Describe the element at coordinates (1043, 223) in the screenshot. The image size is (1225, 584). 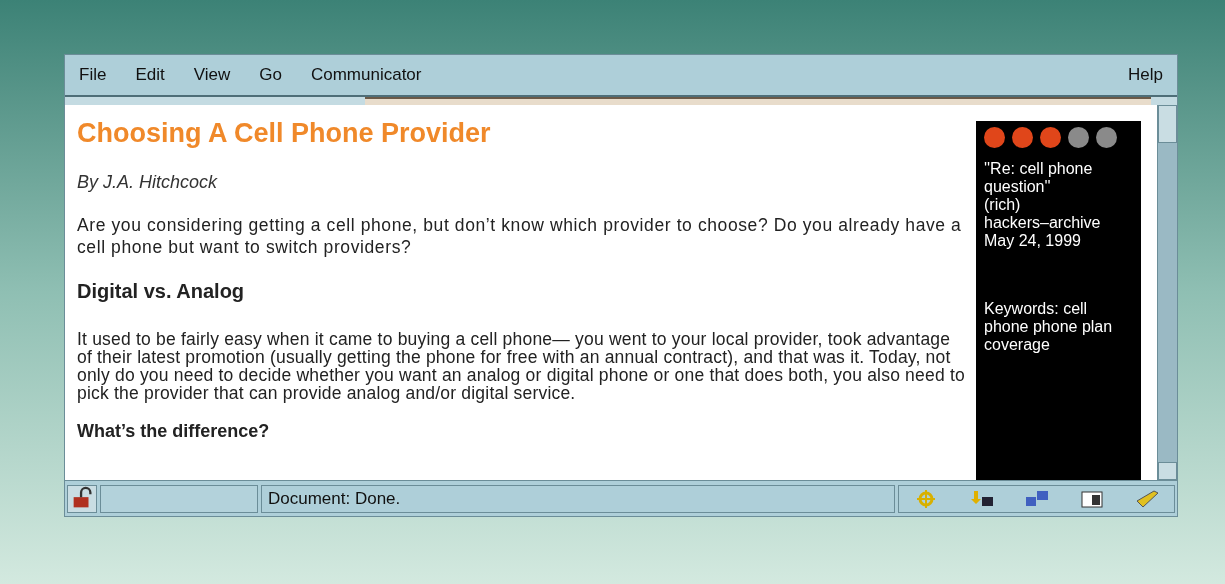
I see `sidebar-text: hackers–archive` at that location.